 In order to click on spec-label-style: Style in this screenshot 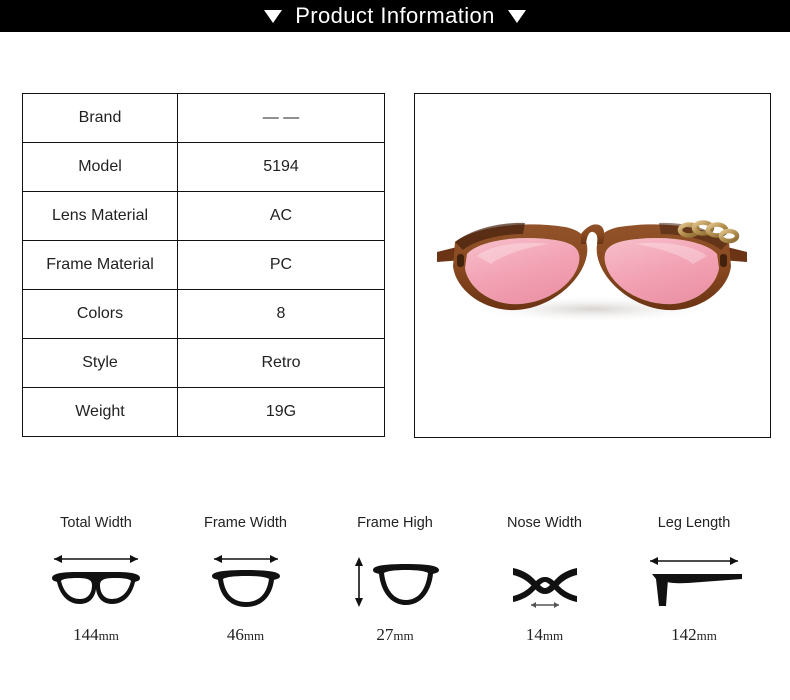, I will do `click(100, 363)`.